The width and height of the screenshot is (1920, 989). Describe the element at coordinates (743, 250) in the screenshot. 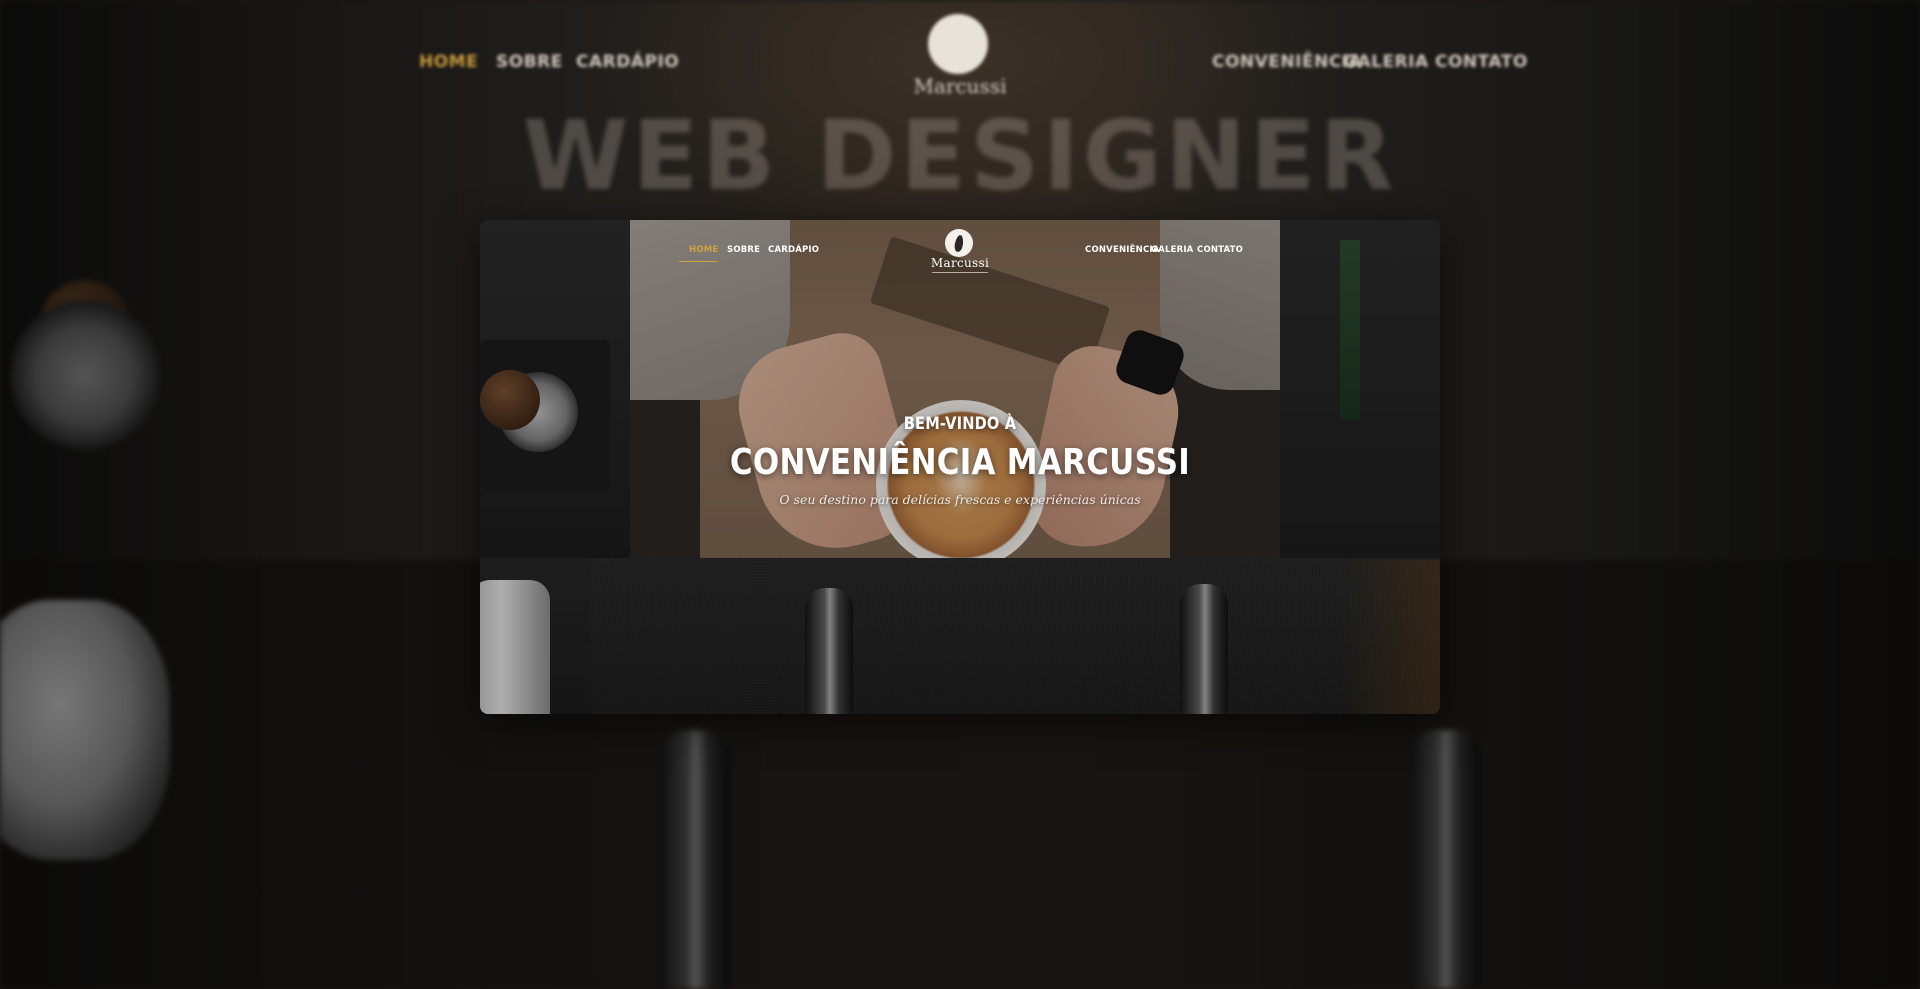

I see `nav-sobre-link: SOBRE` at that location.